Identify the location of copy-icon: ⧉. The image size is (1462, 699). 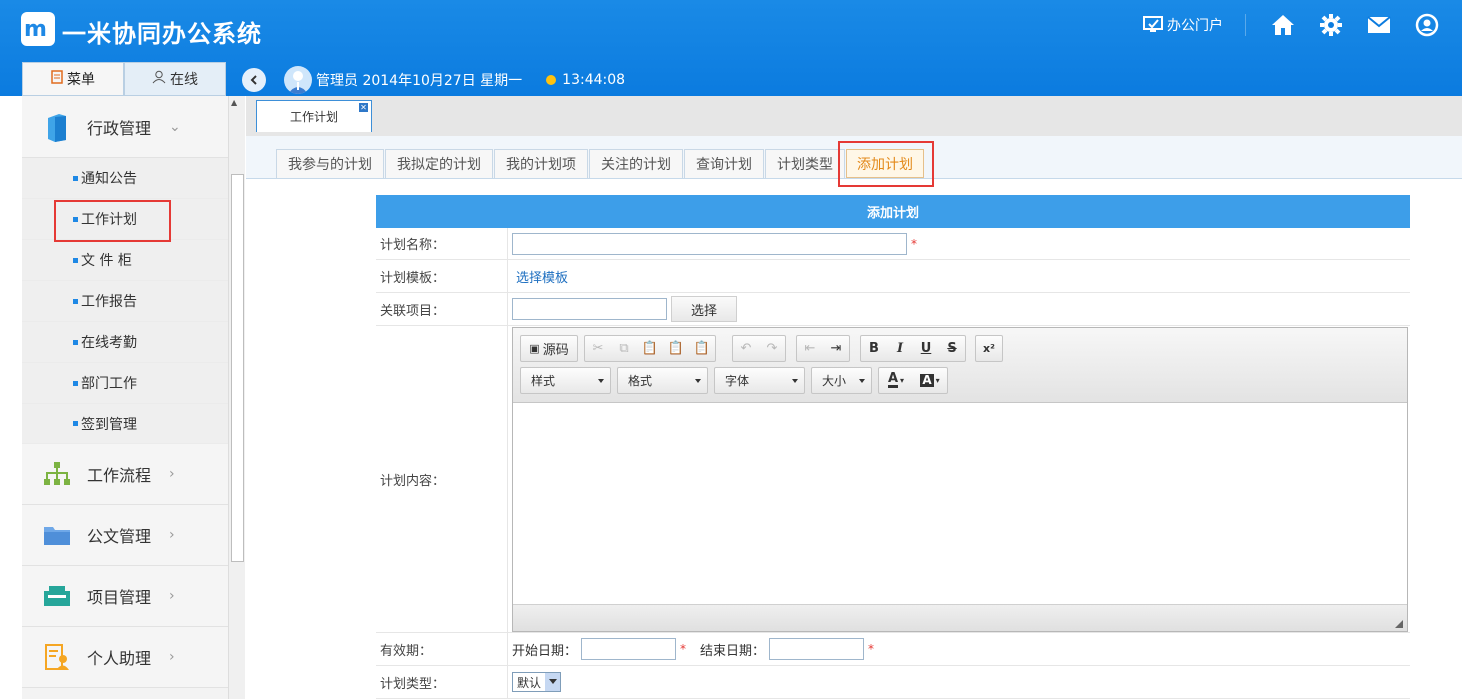
(624, 348).